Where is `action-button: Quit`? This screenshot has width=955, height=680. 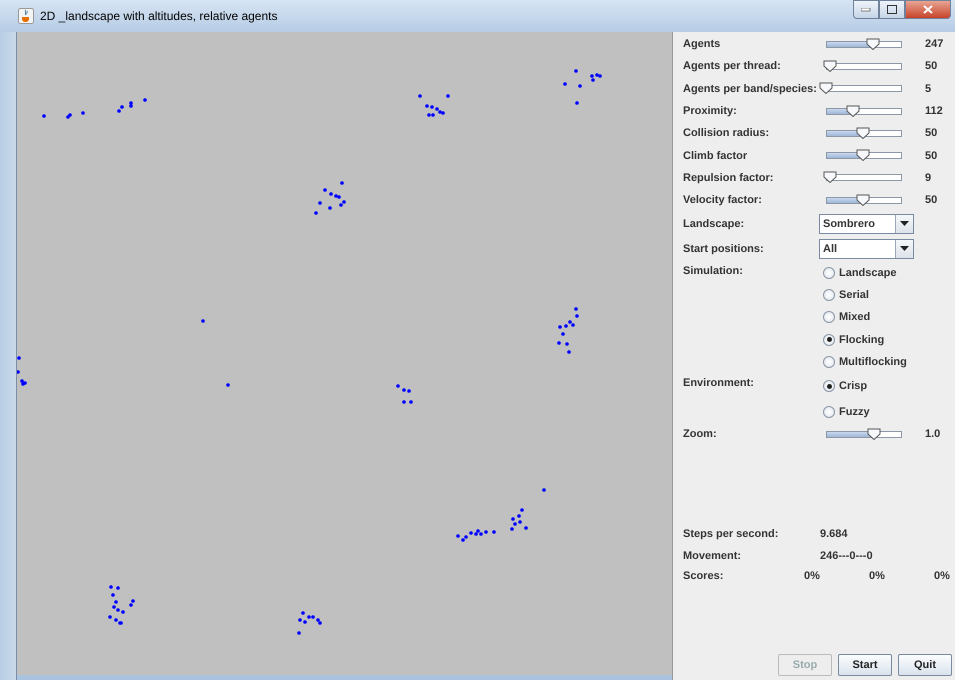
action-button: Quit is located at coordinates (925, 665).